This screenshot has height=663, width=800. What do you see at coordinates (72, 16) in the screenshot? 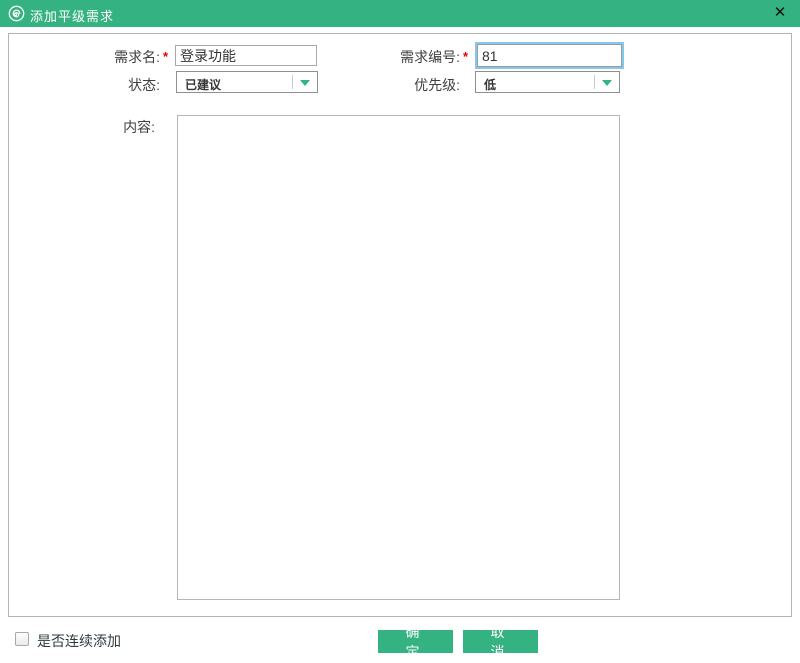
I see `dialog-title: 添加平级需求` at bounding box center [72, 16].